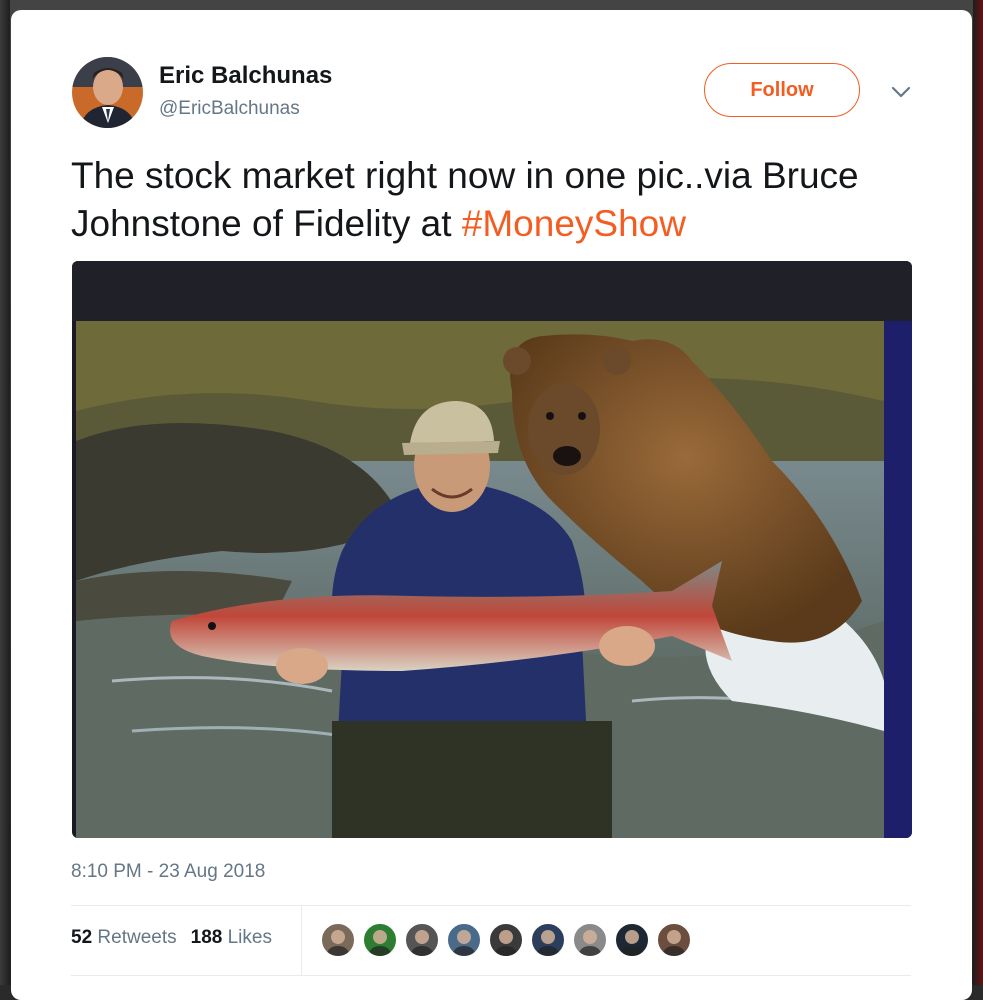 The height and width of the screenshot is (1000, 983). I want to click on retweets-count: 52, so click(82, 937).